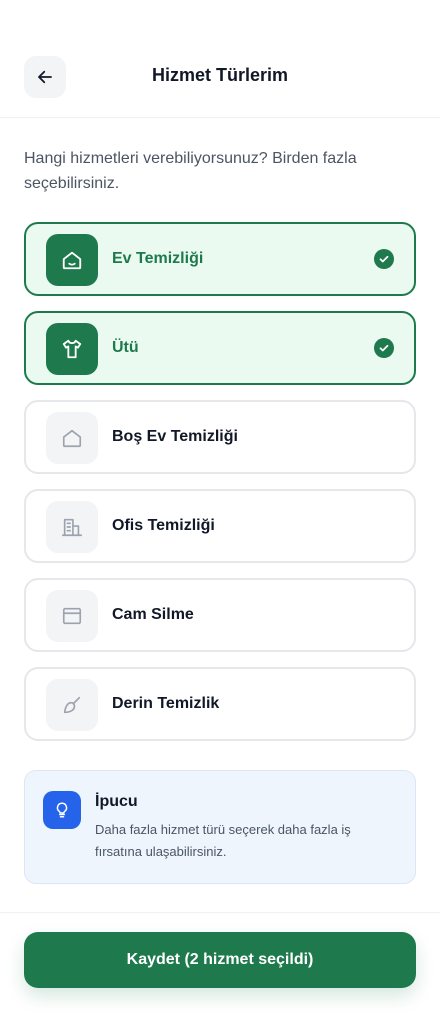 This screenshot has height=1026, width=440. I want to click on page-title: Hizmet Türlerim, so click(220, 75).